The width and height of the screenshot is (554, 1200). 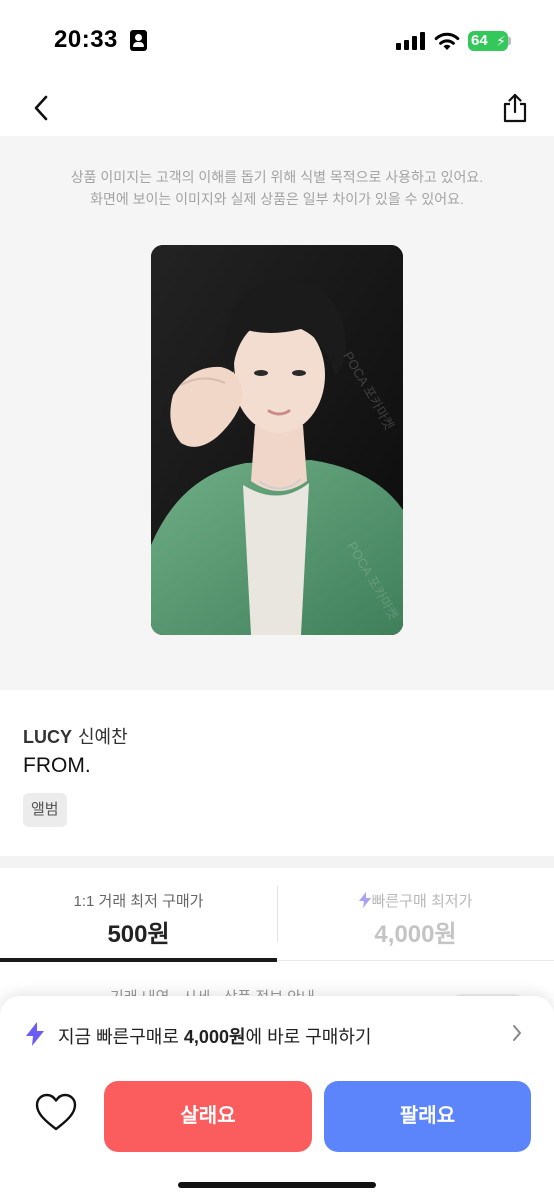 I want to click on home-indicator, so click(x=277, y=1185).